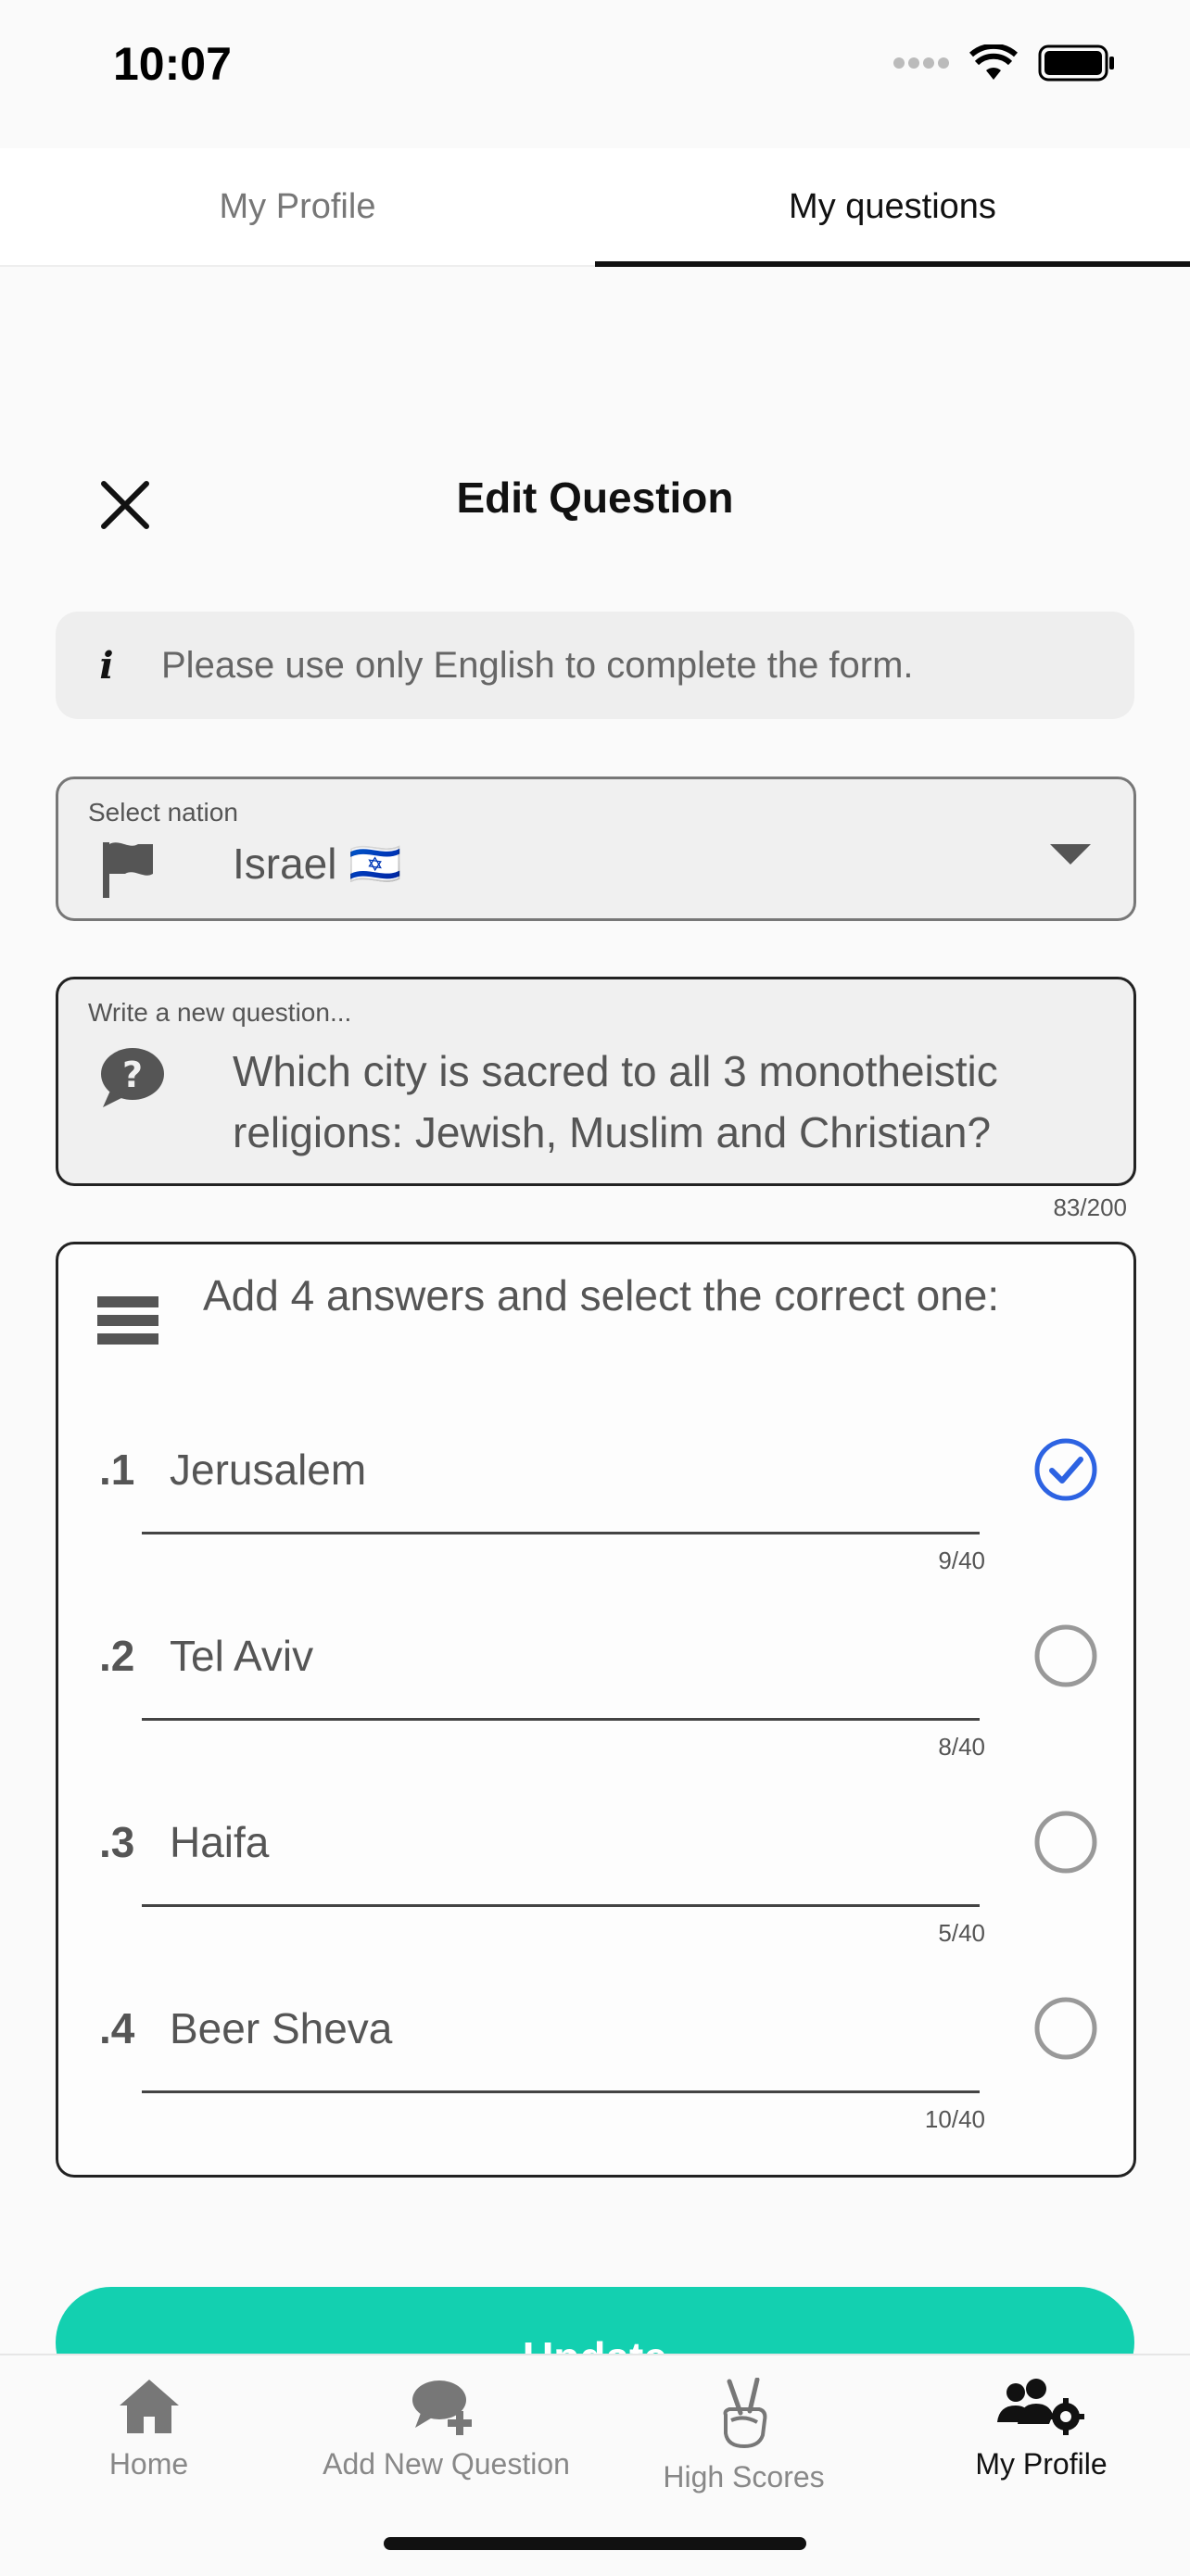 This screenshot has width=1190, height=2576. I want to click on battery-icon, so click(1076, 63).